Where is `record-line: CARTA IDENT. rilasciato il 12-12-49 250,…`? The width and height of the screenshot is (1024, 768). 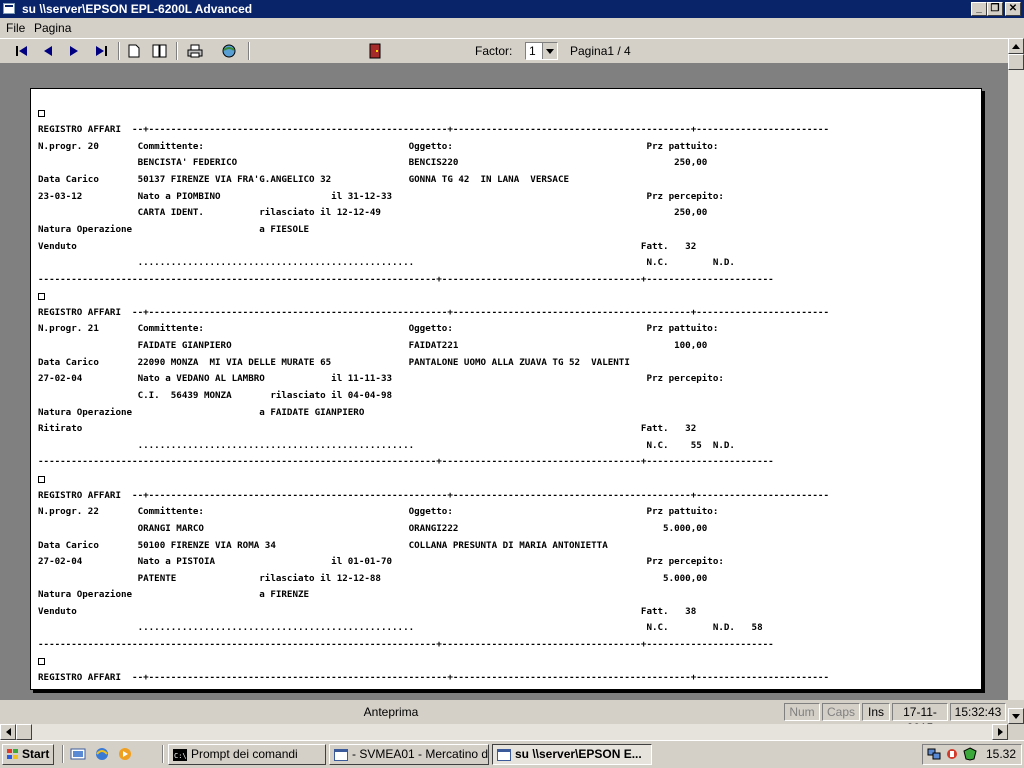
record-line: CARTA IDENT. rilasciato il 12-12-49 250,… is located at coordinates (373, 212).